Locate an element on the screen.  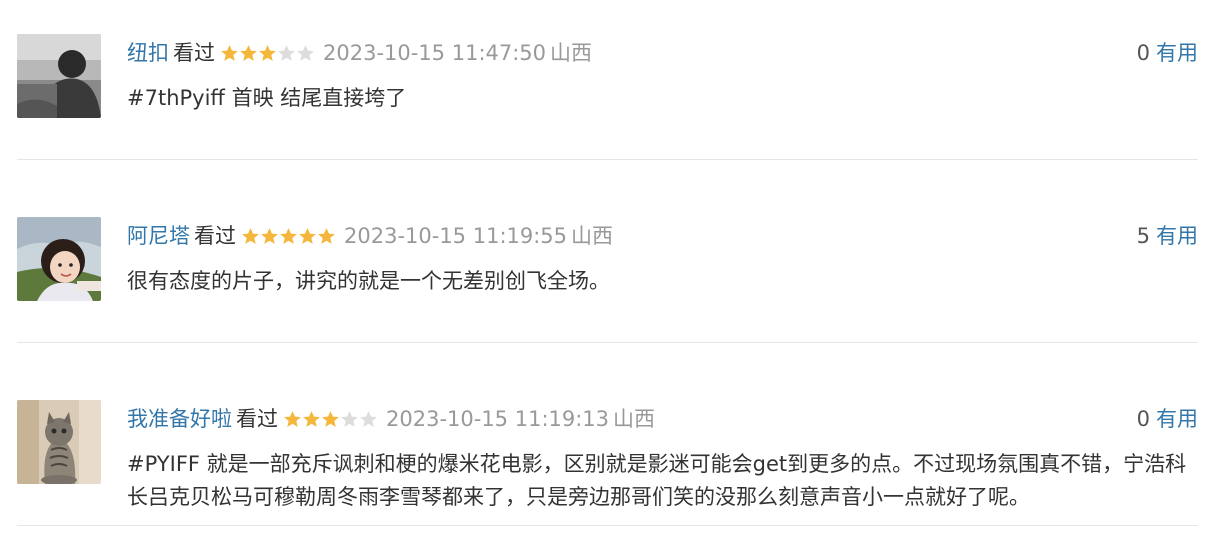
vote-area: 5 有用 is located at coordinates (1167, 236).